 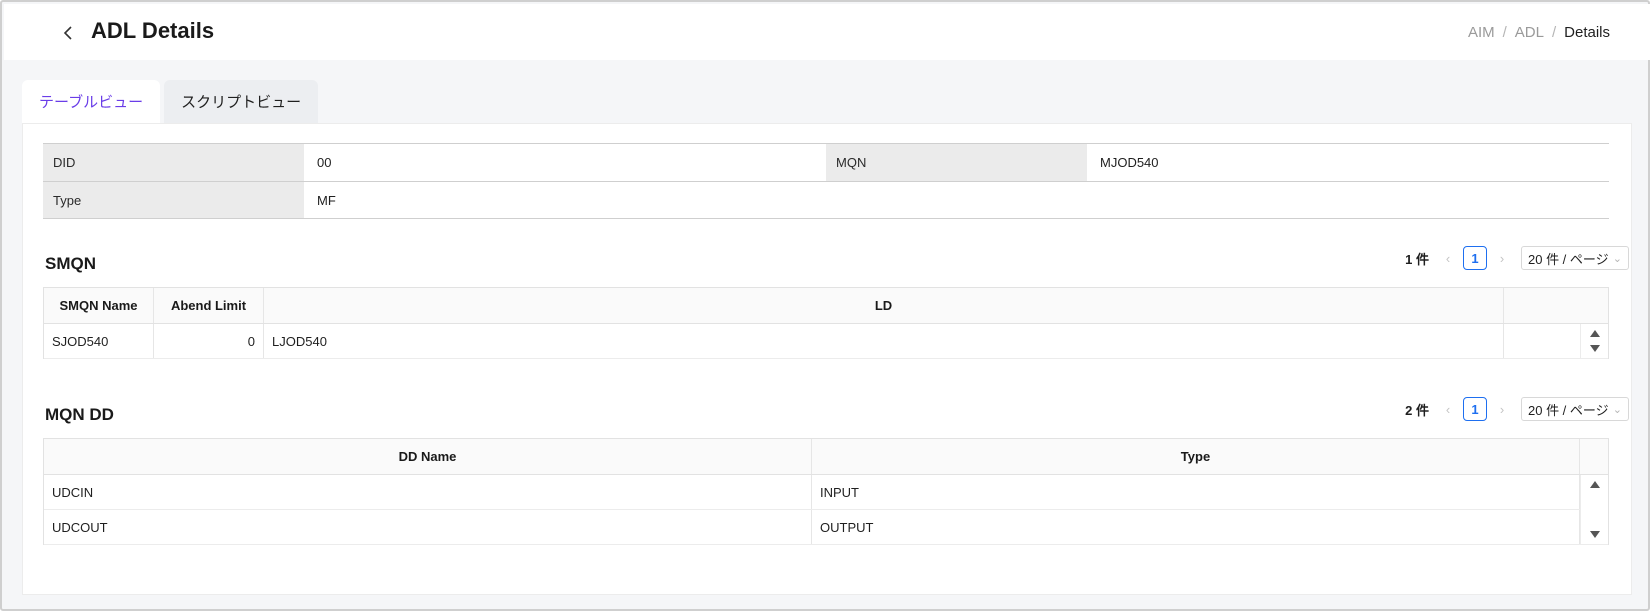 What do you see at coordinates (1196, 456) in the screenshot?
I see `column-header-type: Type` at bounding box center [1196, 456].